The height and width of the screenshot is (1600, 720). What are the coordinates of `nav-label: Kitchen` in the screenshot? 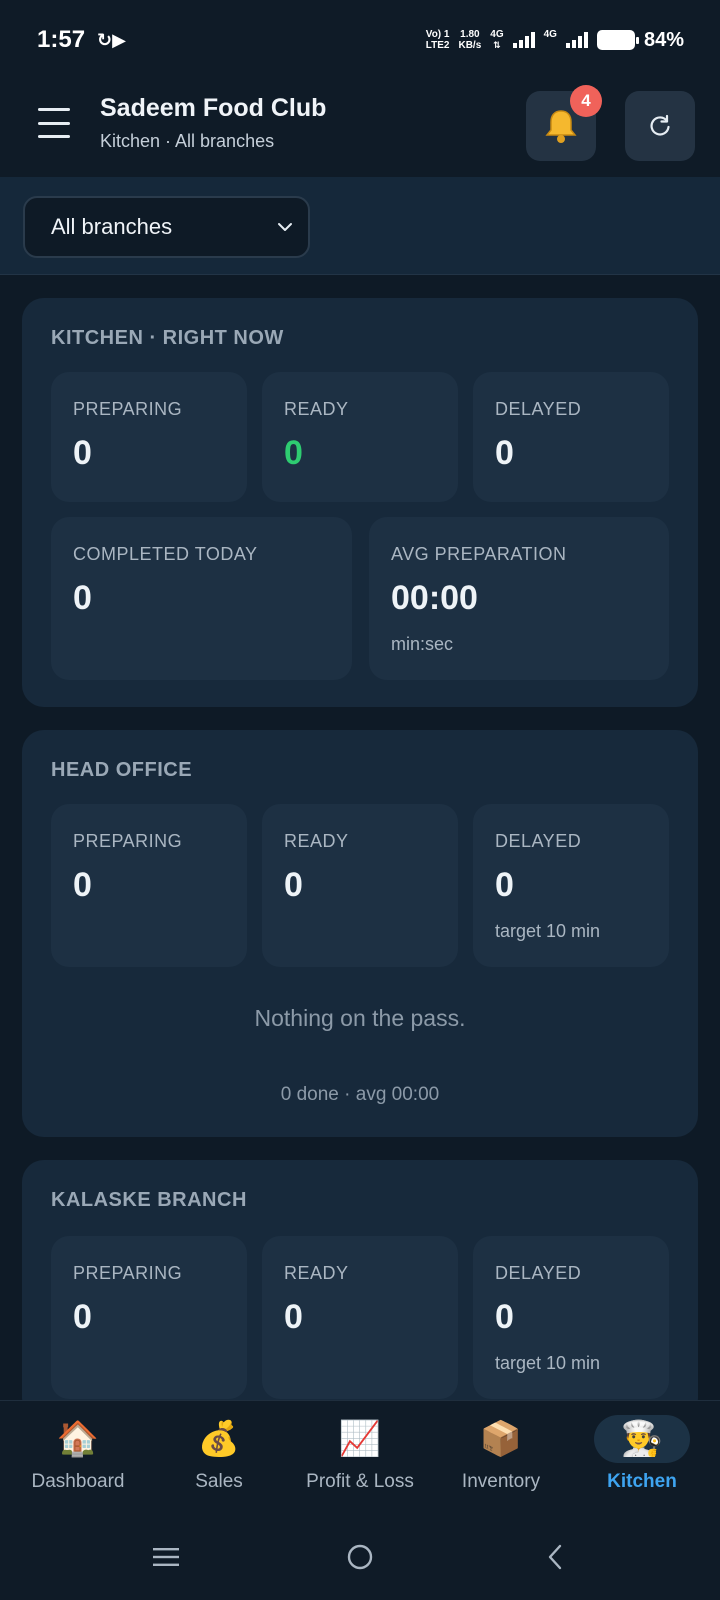 It's located at (642, 1481).